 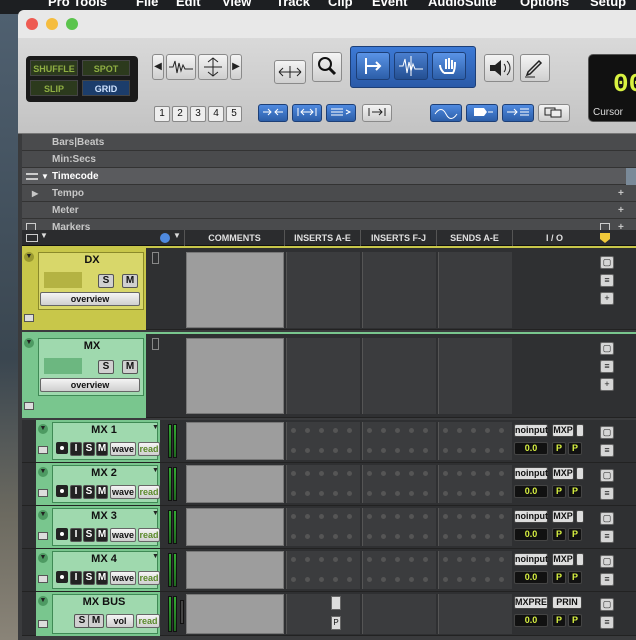 I want to click on menu-options: Options, so click(x=544, y=4).